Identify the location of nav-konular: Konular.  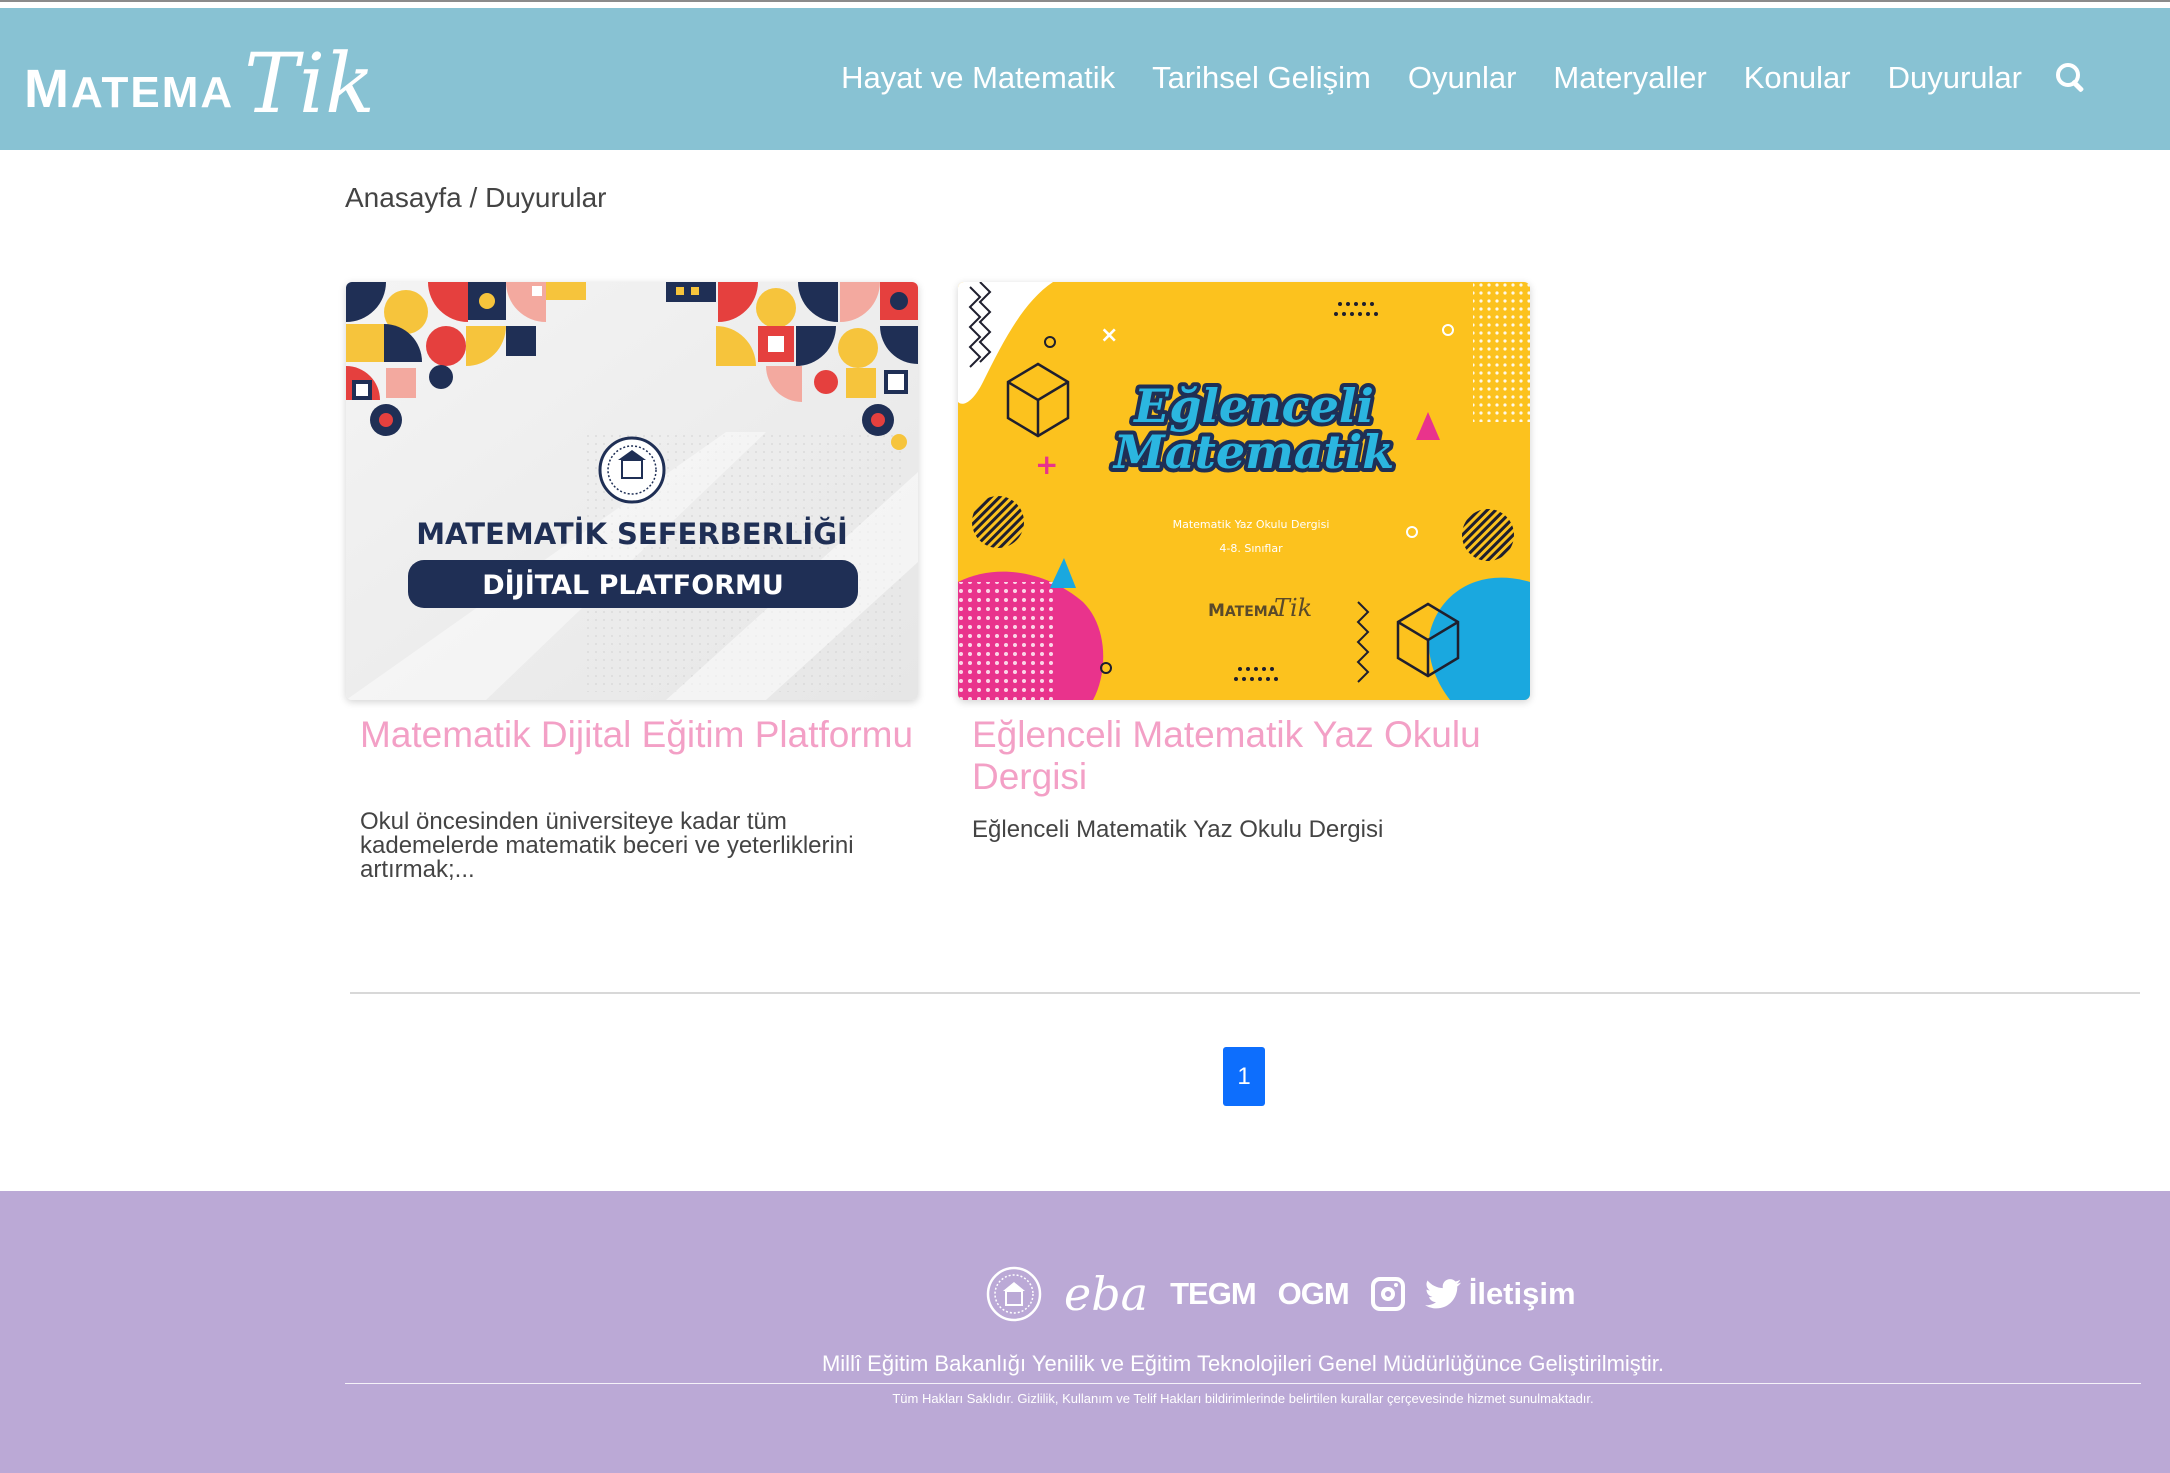
(1797, 78).